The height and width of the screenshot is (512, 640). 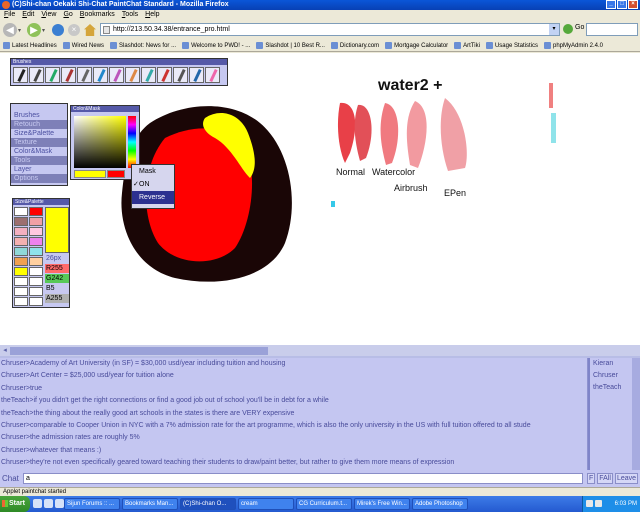 What do you see at coordinates (130, 15) in the screenshot?
I see `menu-tools: Tools` at bounding box center [130, 15].